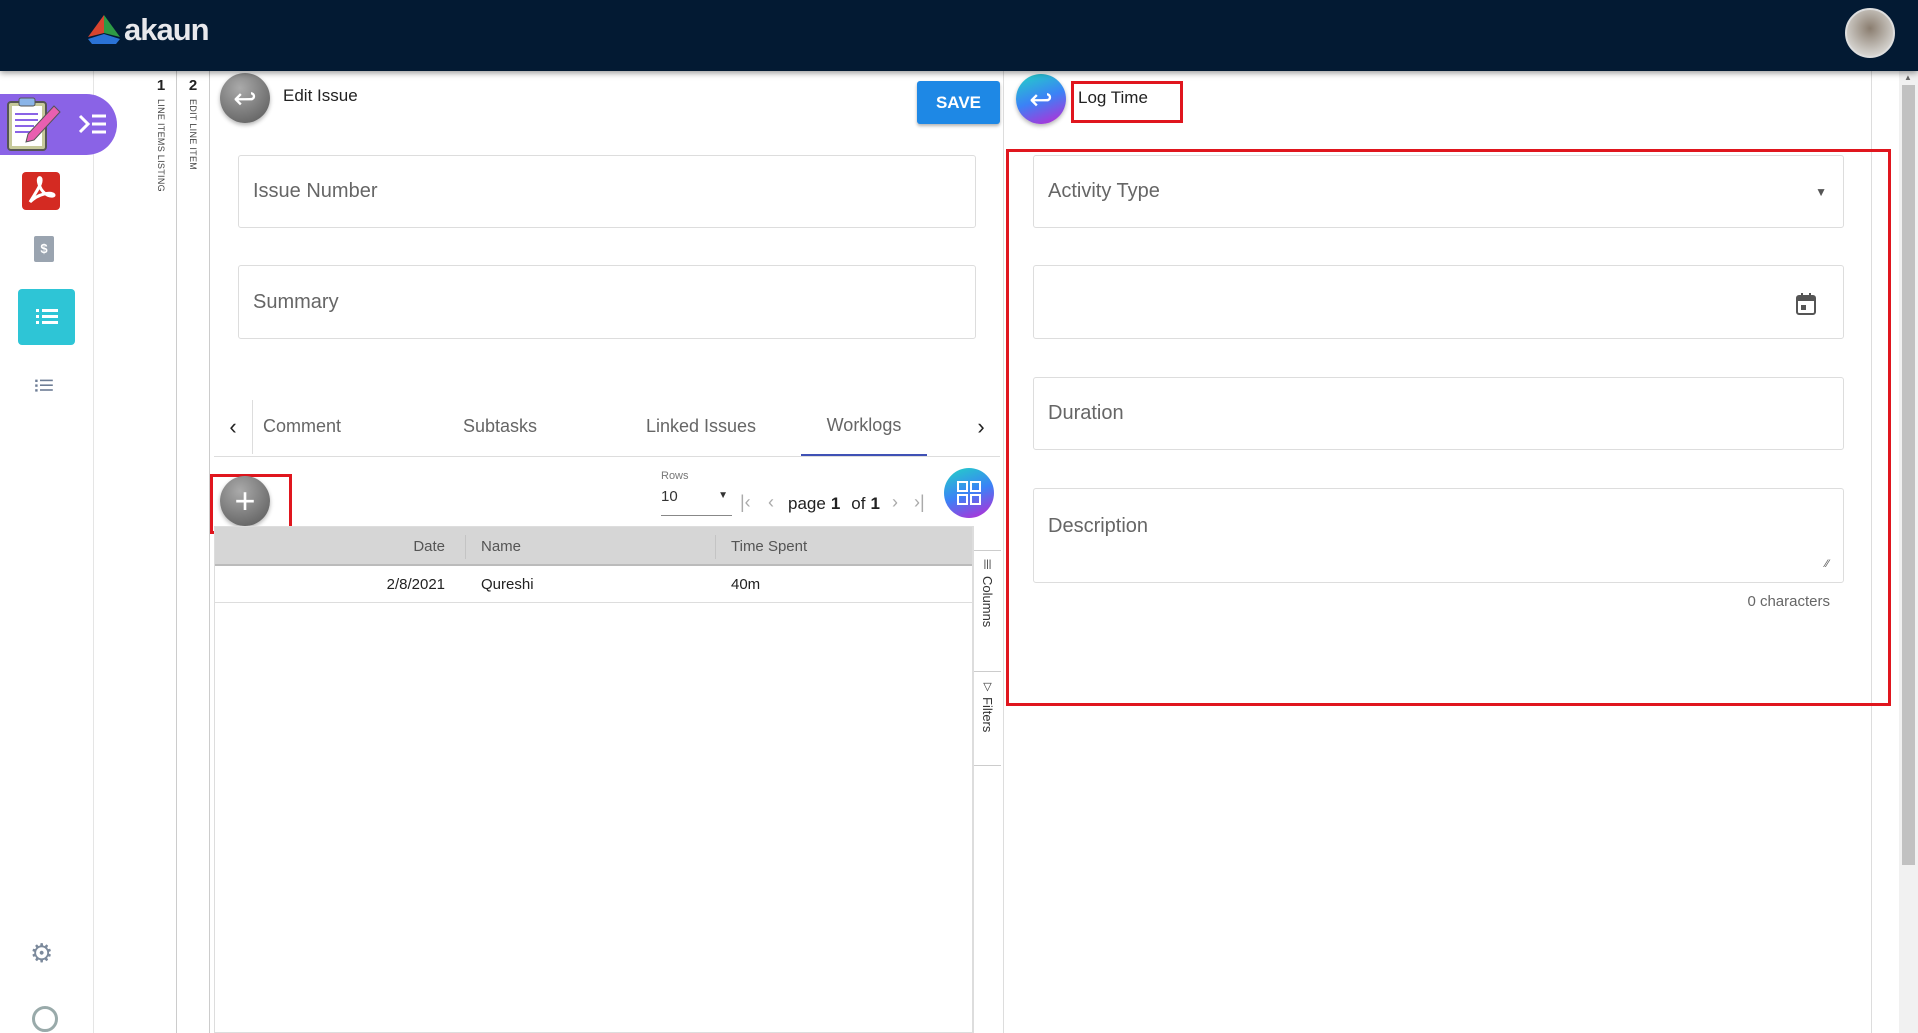  I want to click on column-header-name: Name, so click(501, 546).